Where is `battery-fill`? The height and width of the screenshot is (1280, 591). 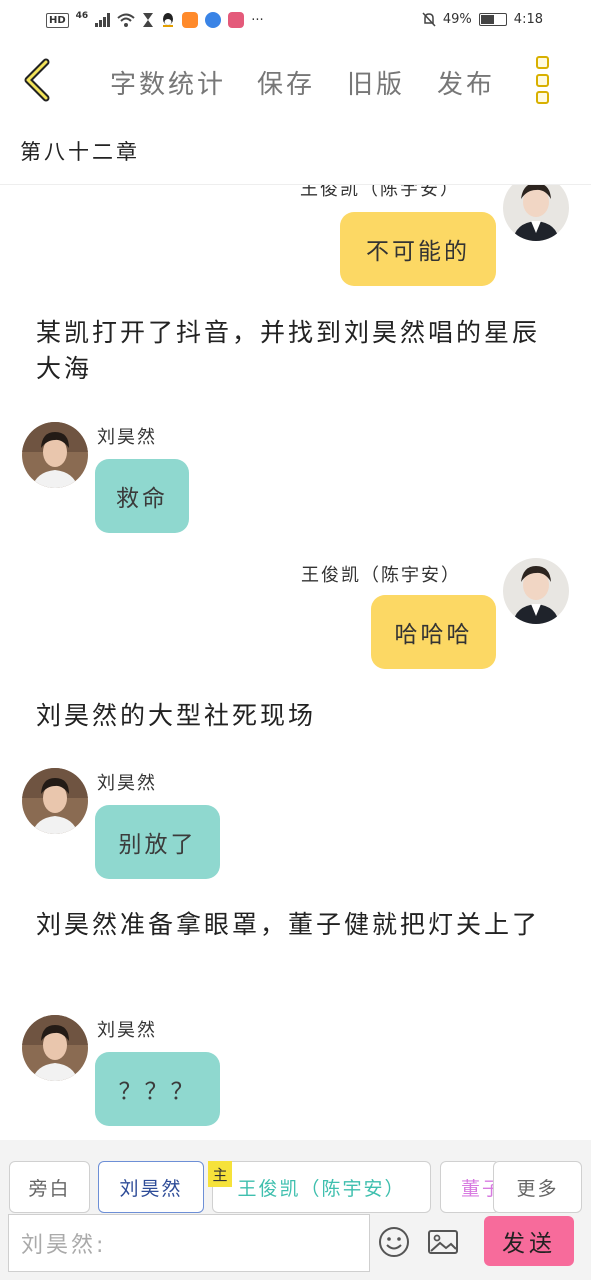
battery-fill is located at coordinates (487, 19).